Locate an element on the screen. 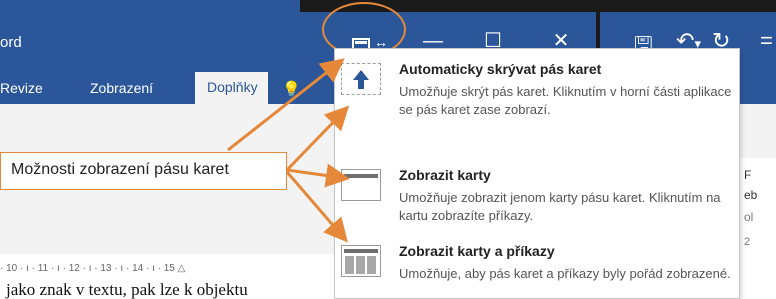 This screenshot has width=776, height=299. option-title: Automaticky skrývat pás karet is located at coordinates (500, 69).